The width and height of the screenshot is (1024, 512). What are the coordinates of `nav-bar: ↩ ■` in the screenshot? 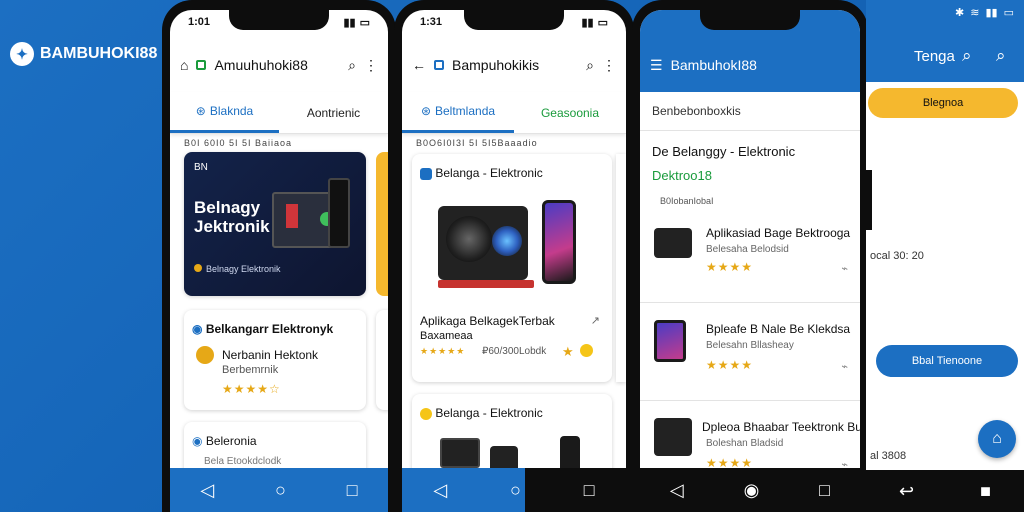 It's located at (945, 491).